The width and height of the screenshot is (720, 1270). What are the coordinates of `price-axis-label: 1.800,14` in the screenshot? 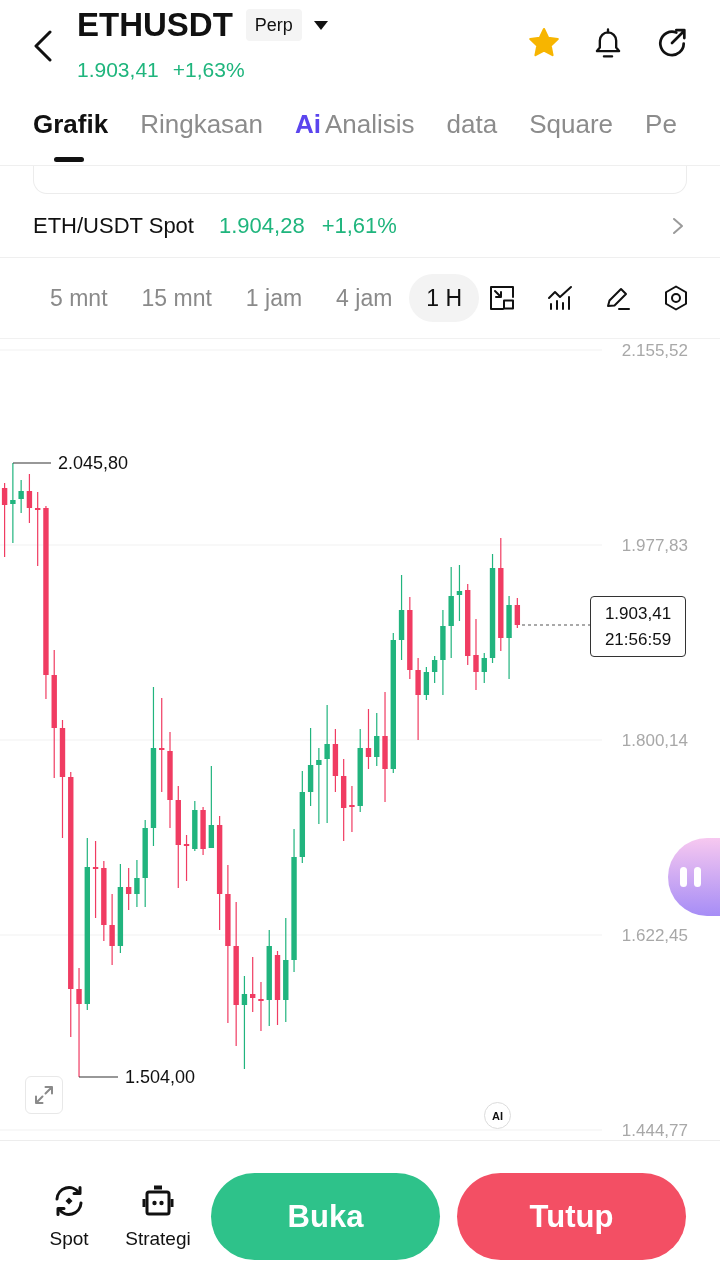 It's located at (654, 740).